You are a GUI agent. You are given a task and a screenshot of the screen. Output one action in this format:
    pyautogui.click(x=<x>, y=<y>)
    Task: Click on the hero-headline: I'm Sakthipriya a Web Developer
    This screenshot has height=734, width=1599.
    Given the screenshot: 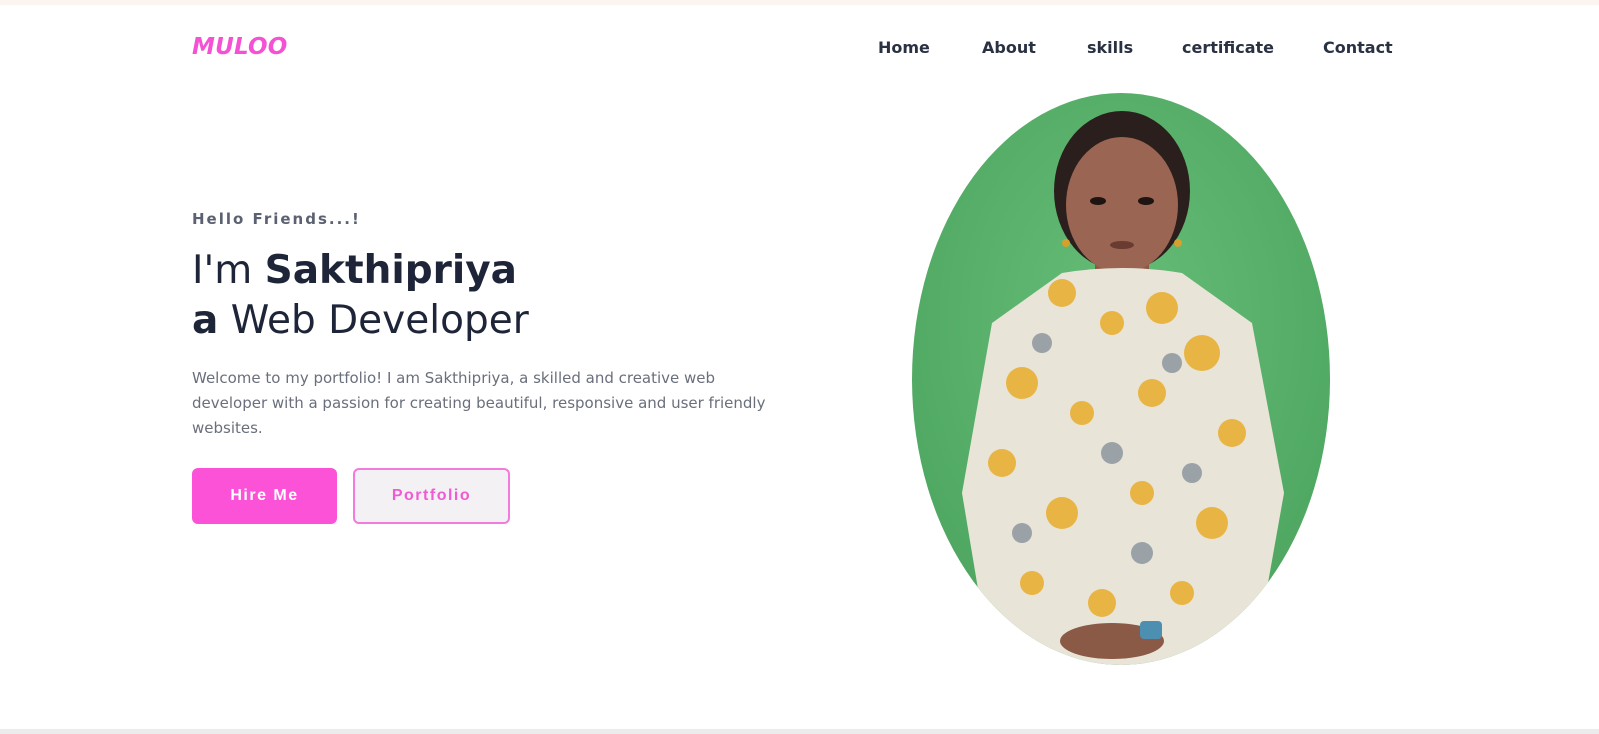 What is the action you would take?
    pyautogui.click(x=492, y=296)
    